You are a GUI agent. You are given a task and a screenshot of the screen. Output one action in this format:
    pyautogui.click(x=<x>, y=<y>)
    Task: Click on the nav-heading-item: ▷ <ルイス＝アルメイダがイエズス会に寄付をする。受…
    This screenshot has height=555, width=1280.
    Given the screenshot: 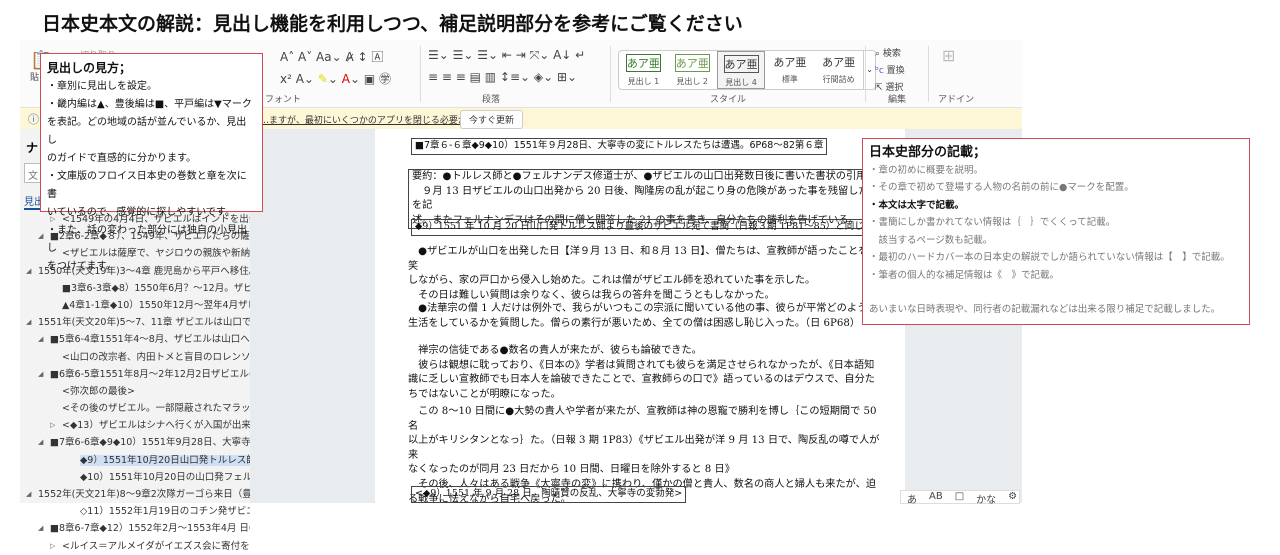 What is the action you would take?
    pyautogui.click(x=135, y=546)
    